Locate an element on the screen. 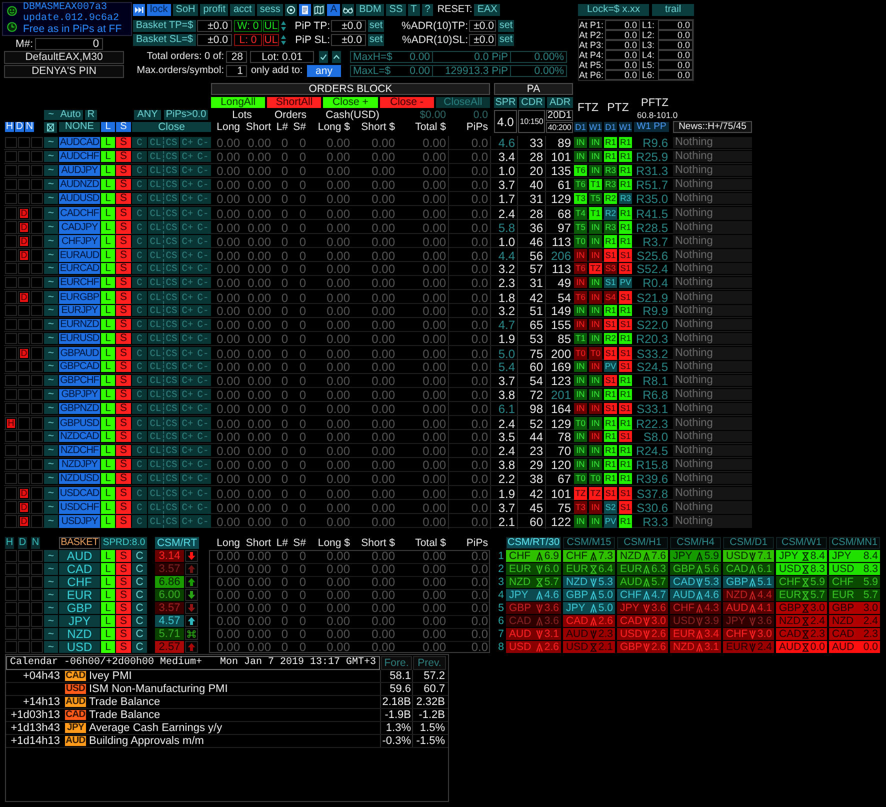 The image size is (886, 807). symbol-button: EURJPY is located at coordinates (79, 310).